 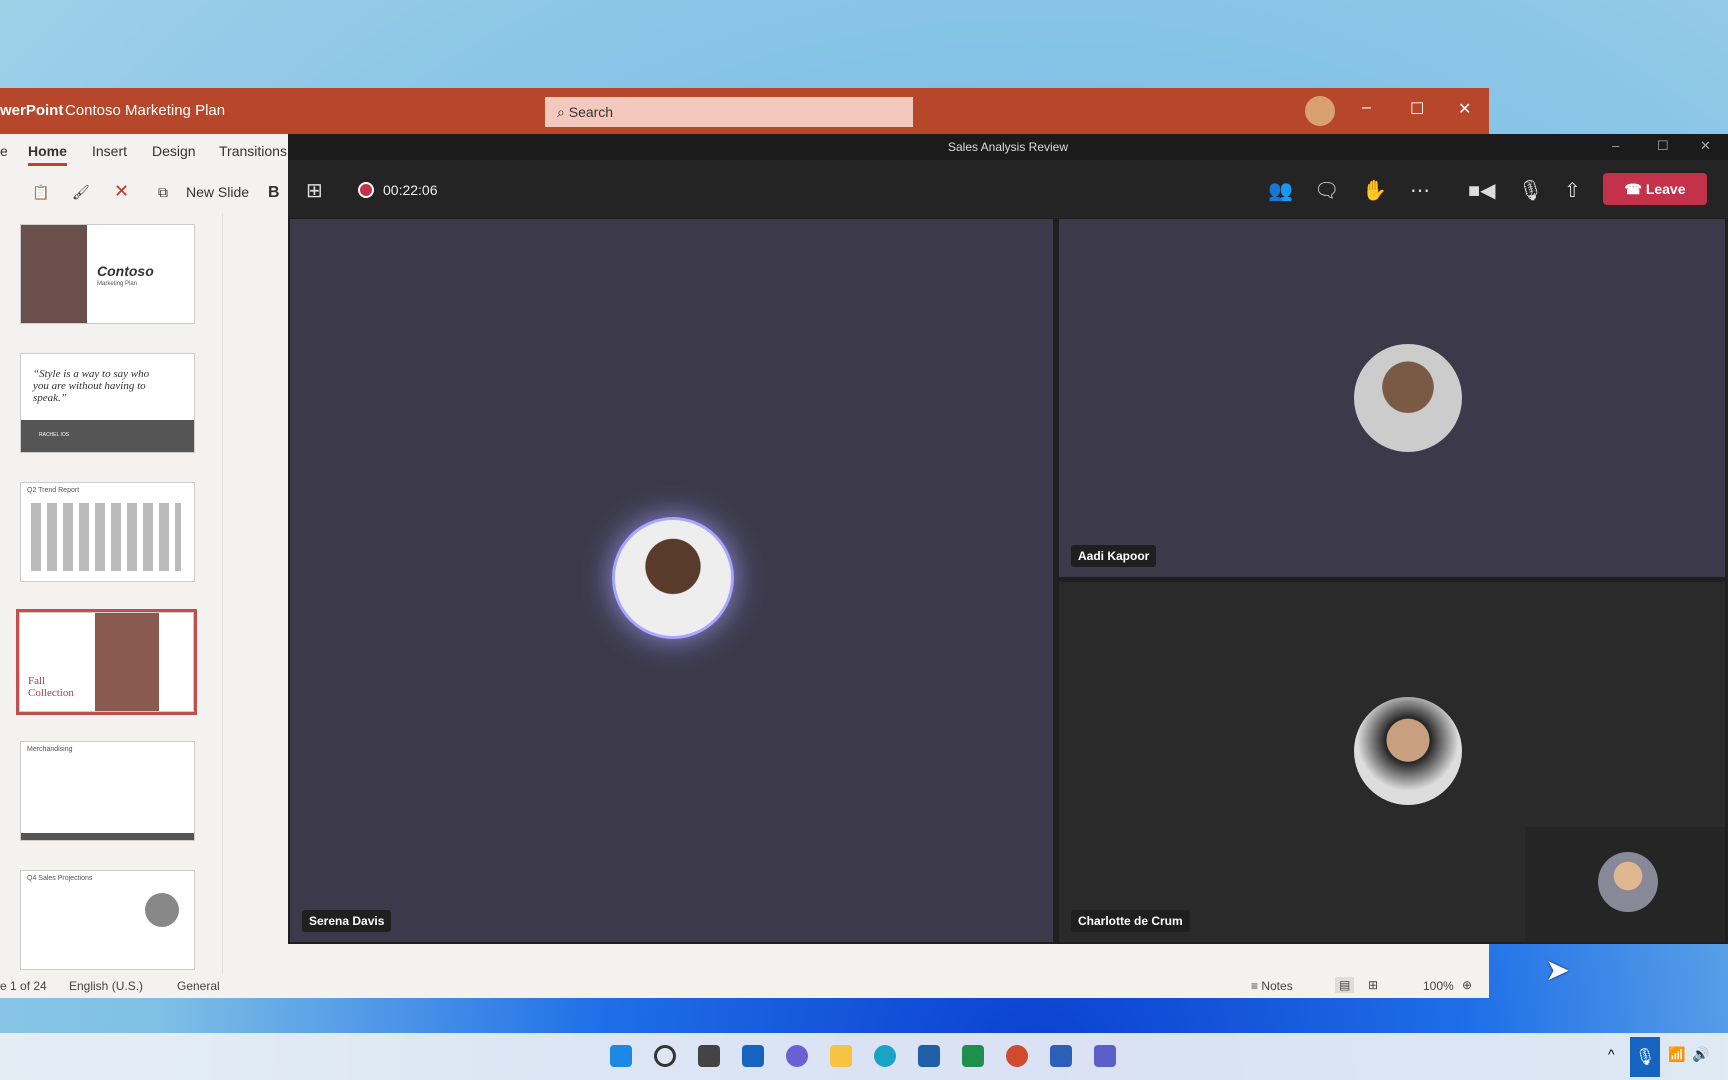 I want to click on format-painter-icon: 🖌, so click(x=81, y=192).